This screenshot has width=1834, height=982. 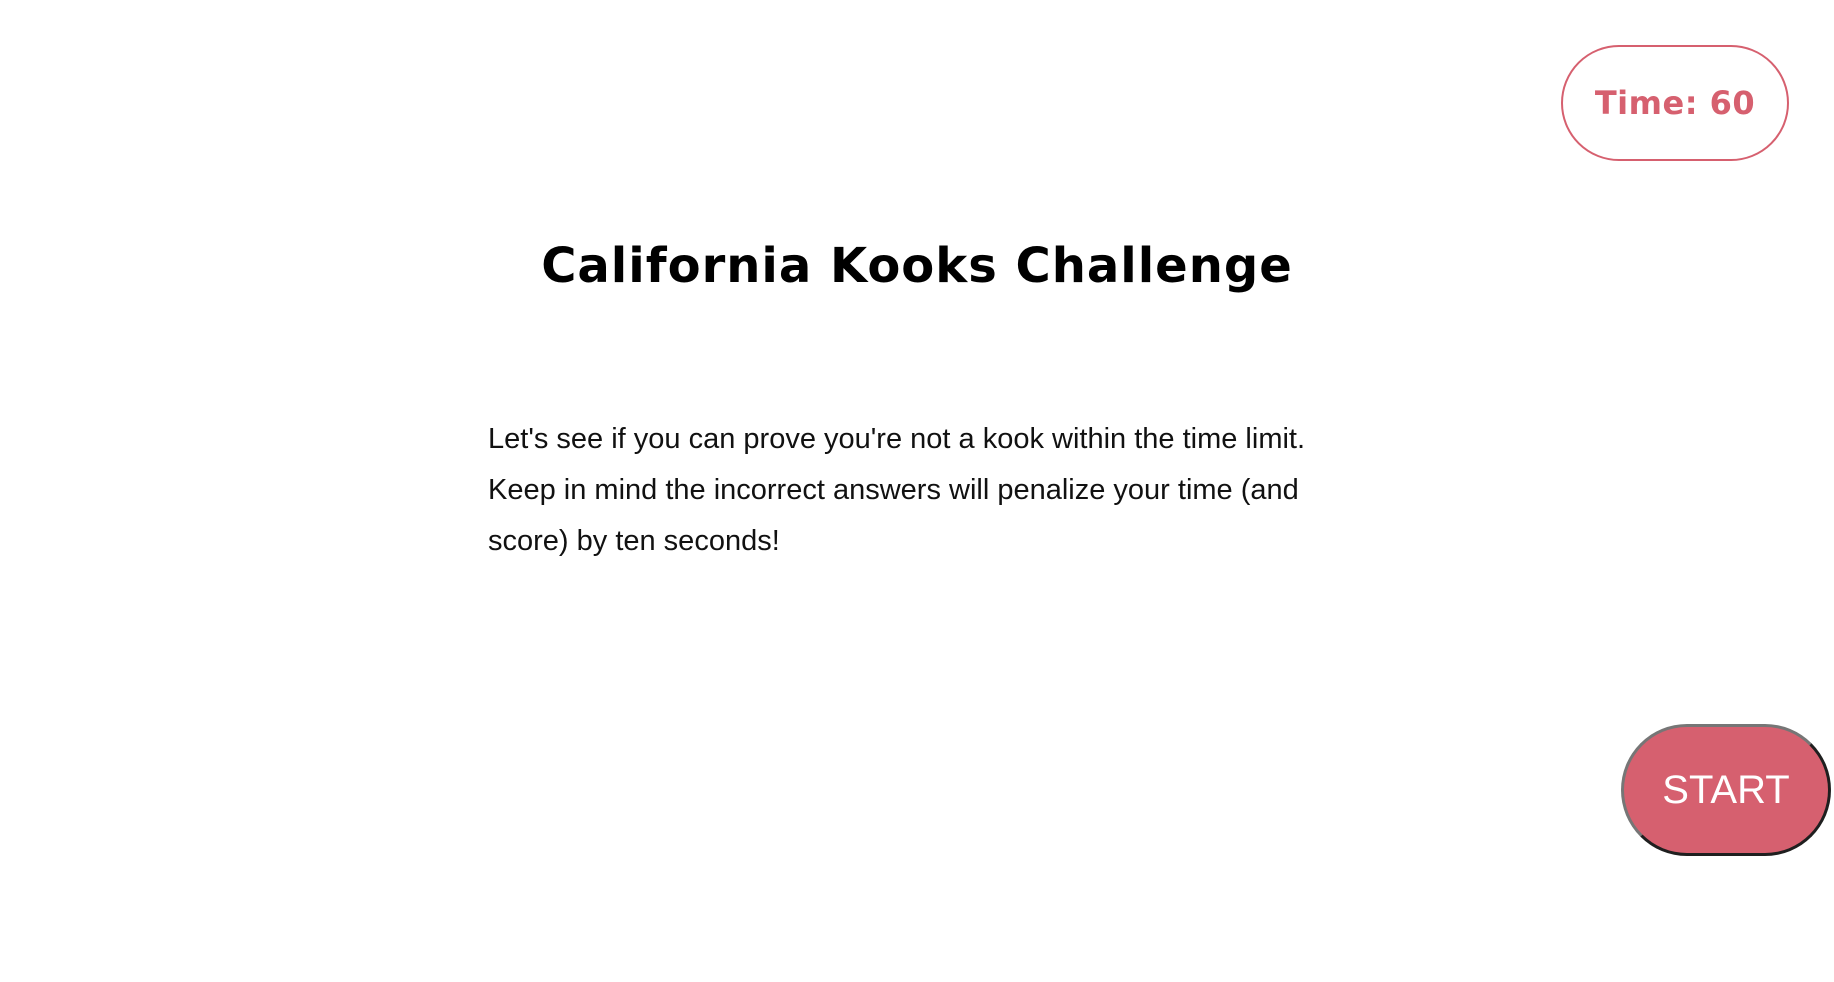 I want to click on page-title: California Kooks Challenge, so click(x=917, y=266).